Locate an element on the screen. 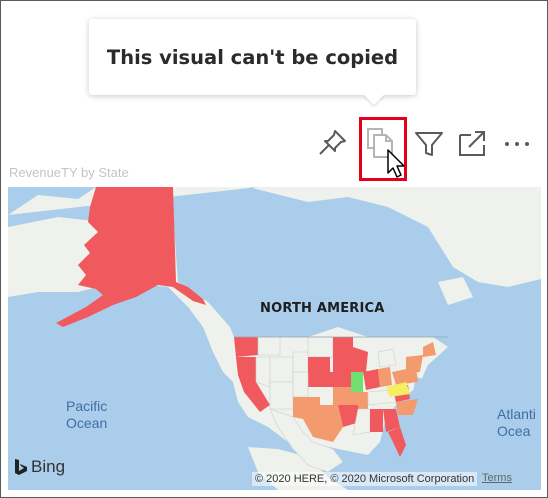  visual-title: RevenueTY by State is located at coordinates (69, 172).